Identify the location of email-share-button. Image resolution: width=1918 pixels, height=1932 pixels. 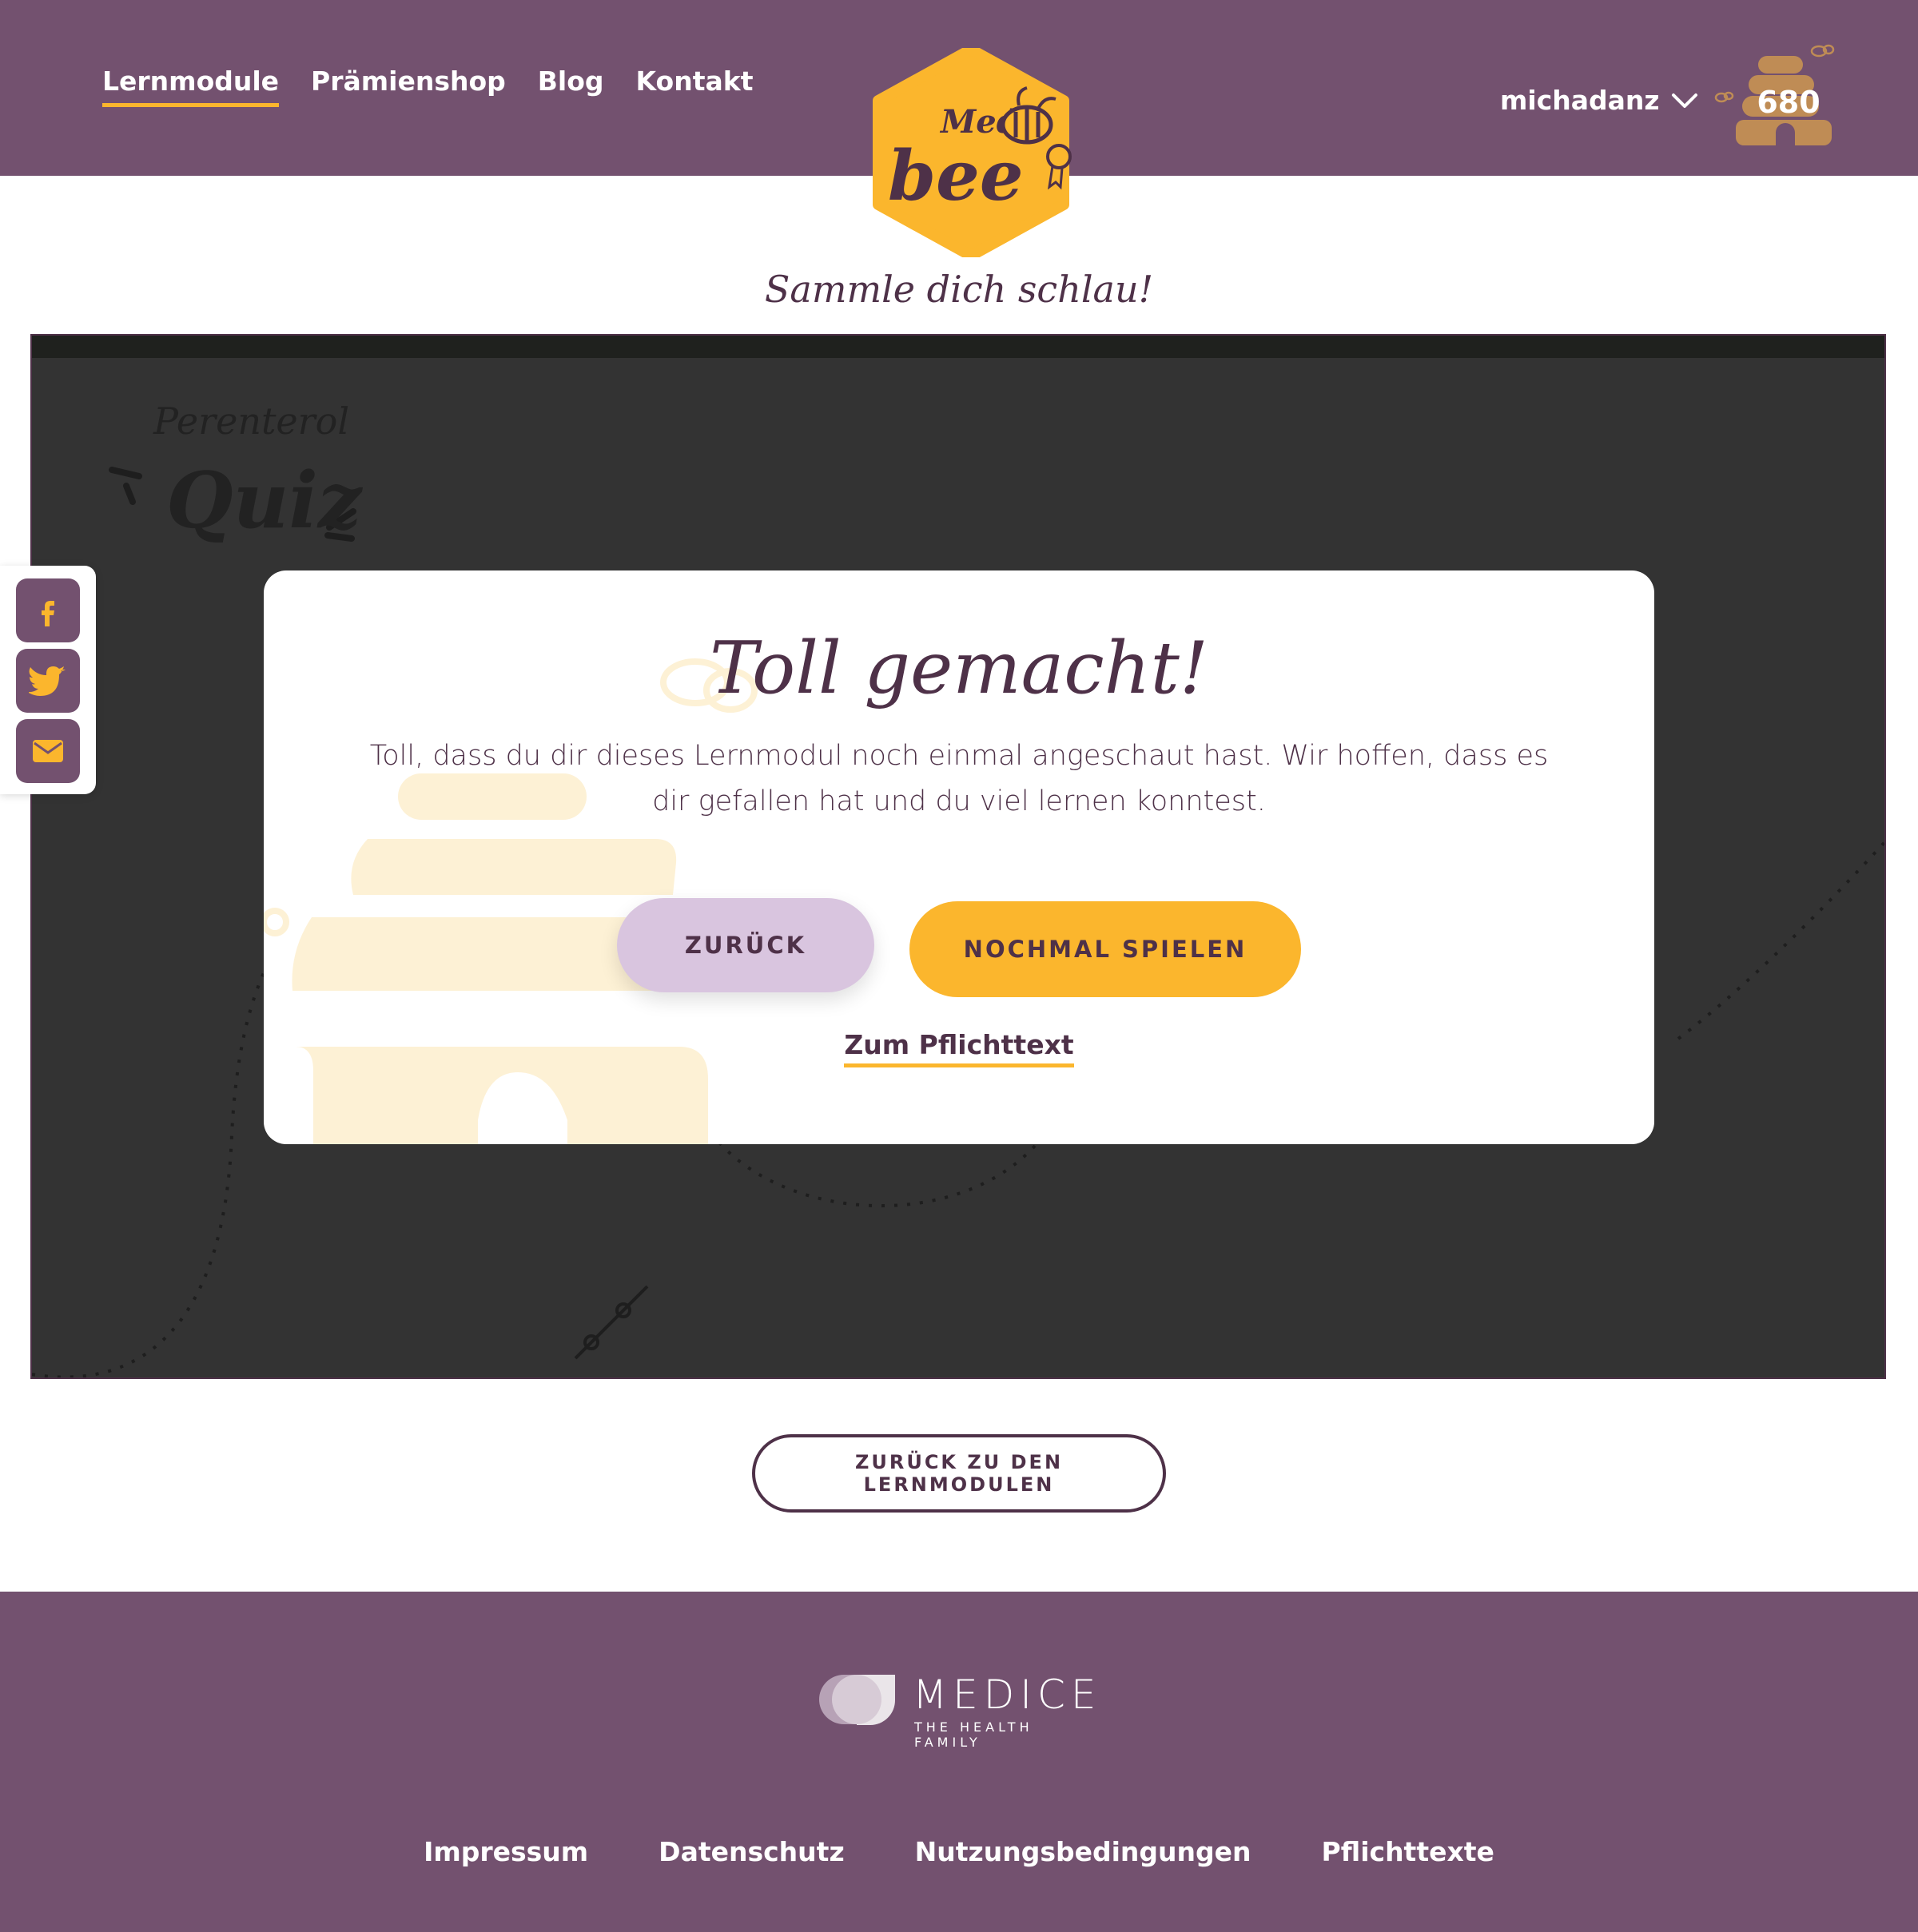
(48, 751).